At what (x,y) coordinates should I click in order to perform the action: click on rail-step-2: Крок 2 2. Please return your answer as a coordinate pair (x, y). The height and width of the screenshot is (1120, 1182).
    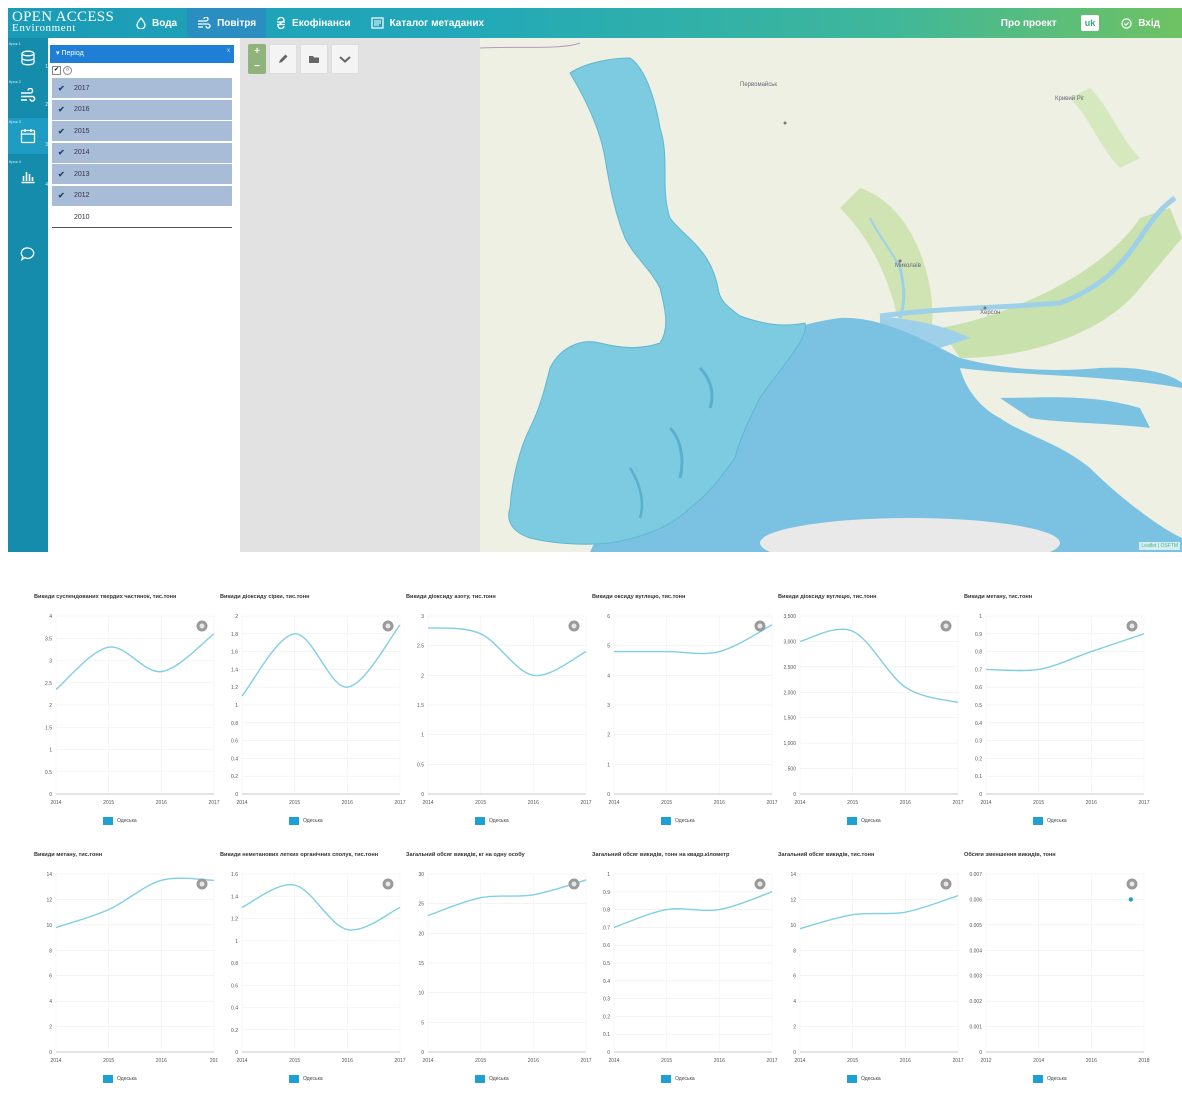
    Looking at the image, I should click on (28, 96).